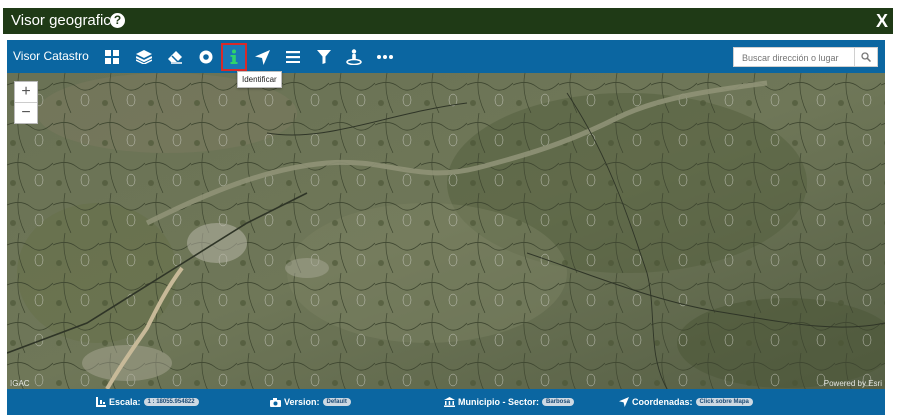 The height and width of the screenshot is (415, 900). What do you see at coordinates (144, 57) in the screenshot?
I see `layers-icon` at bounding box center [144, 57].